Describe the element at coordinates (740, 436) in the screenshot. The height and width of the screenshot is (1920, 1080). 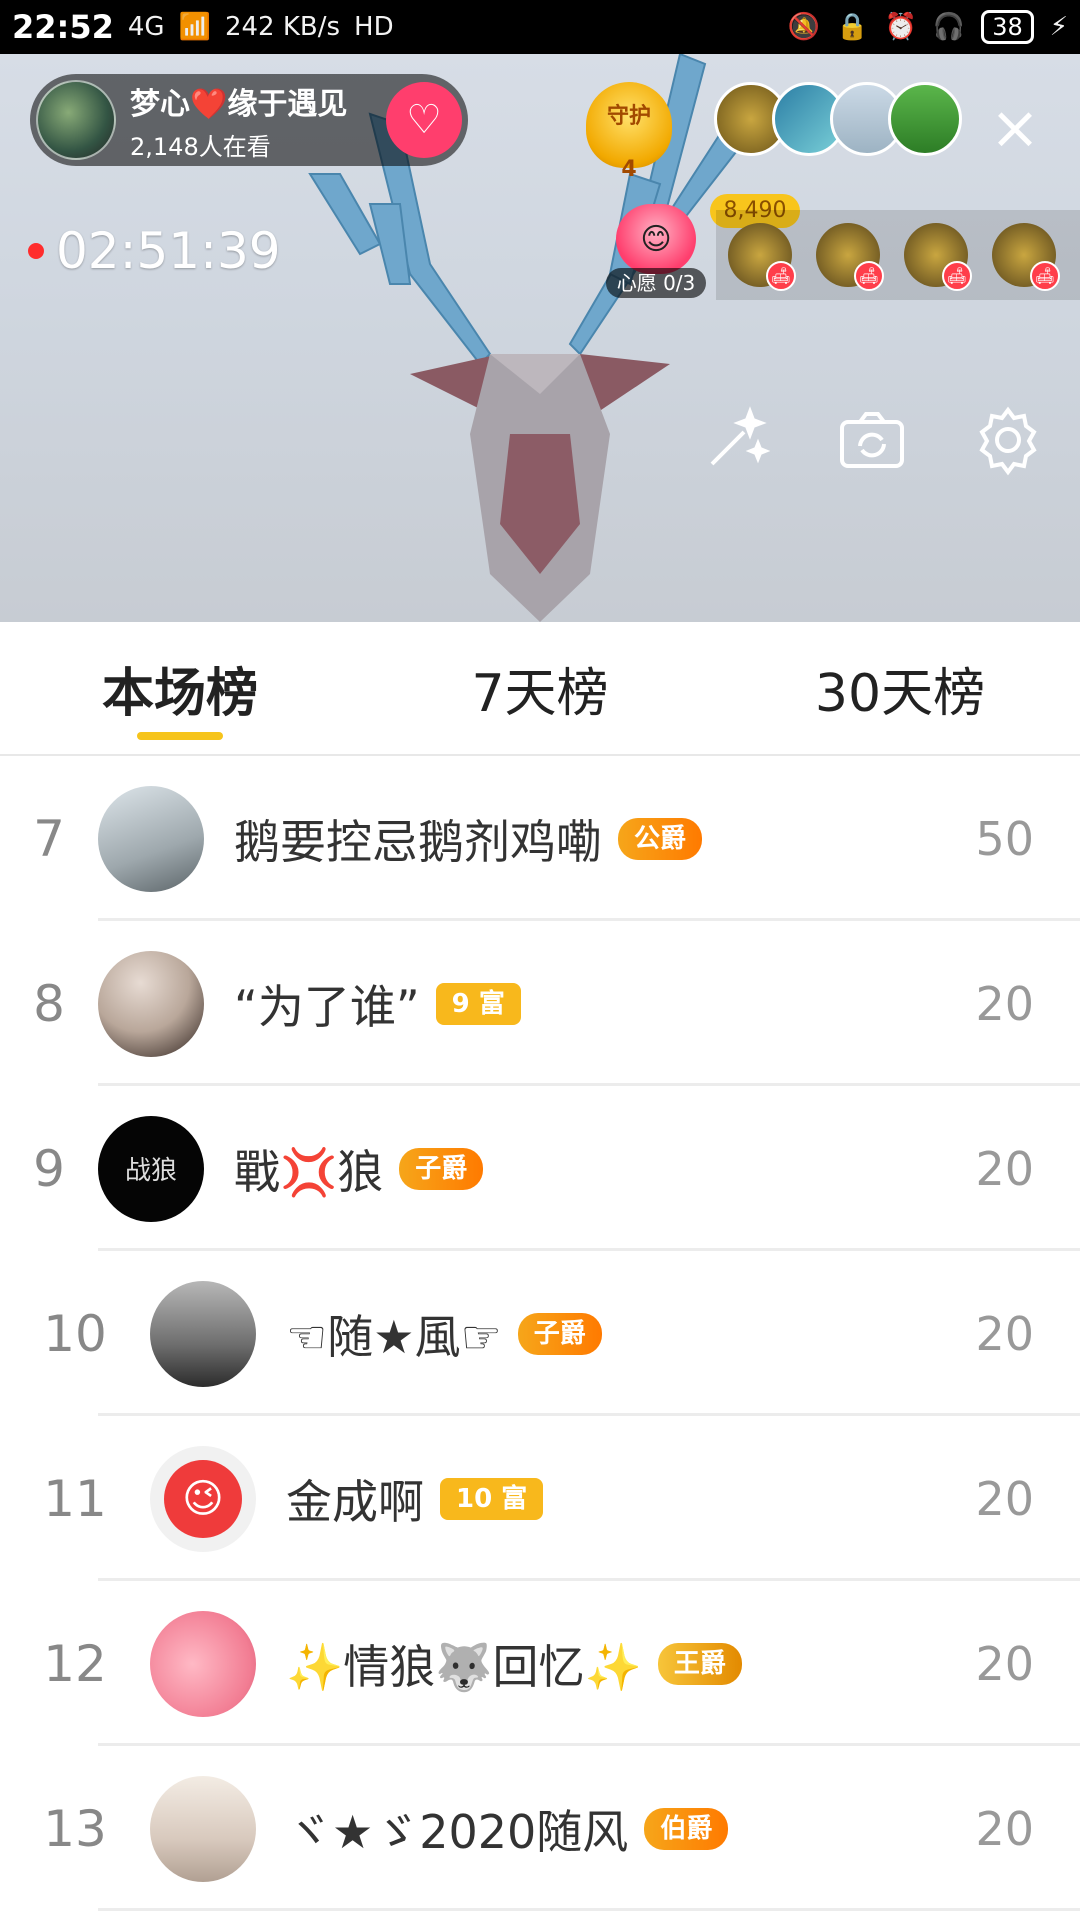
I see `magic-wand-icon` at that location.